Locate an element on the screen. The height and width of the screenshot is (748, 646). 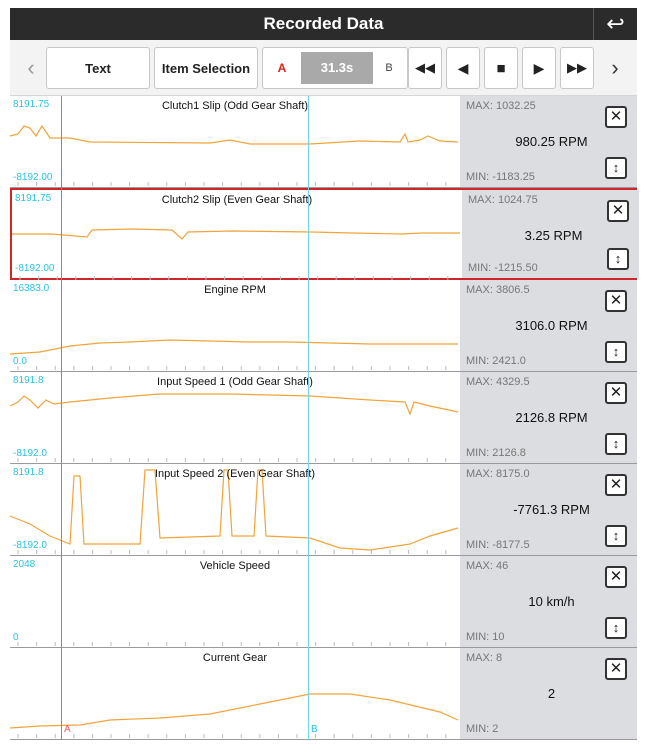
return-icon: ↩ is located at coordinates (615, 23).